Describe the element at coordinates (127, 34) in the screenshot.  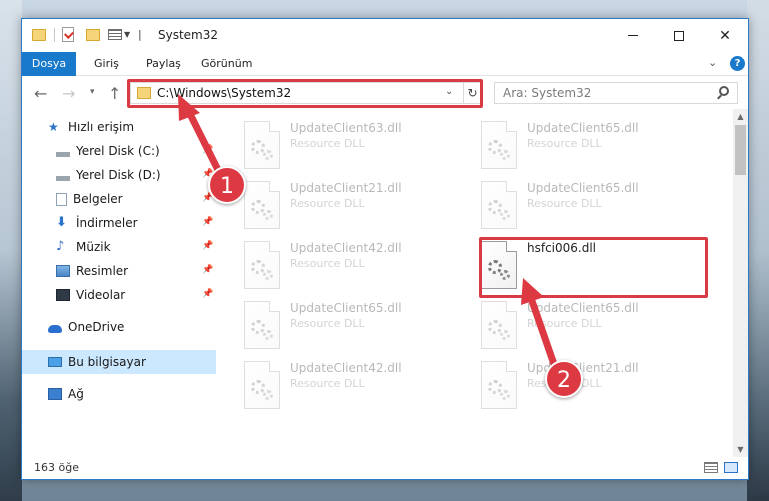
I see `customize-quick-access-chevron-icon: ▼` at that location.